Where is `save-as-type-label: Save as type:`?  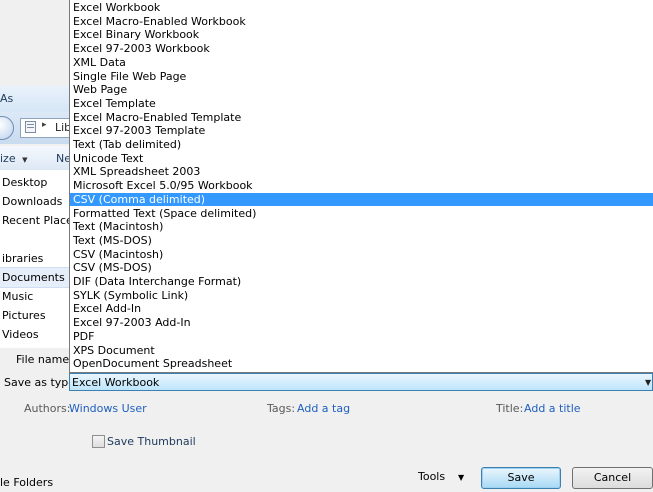 save-as-type-label: Save as type: is located at coordinates (41, 382).